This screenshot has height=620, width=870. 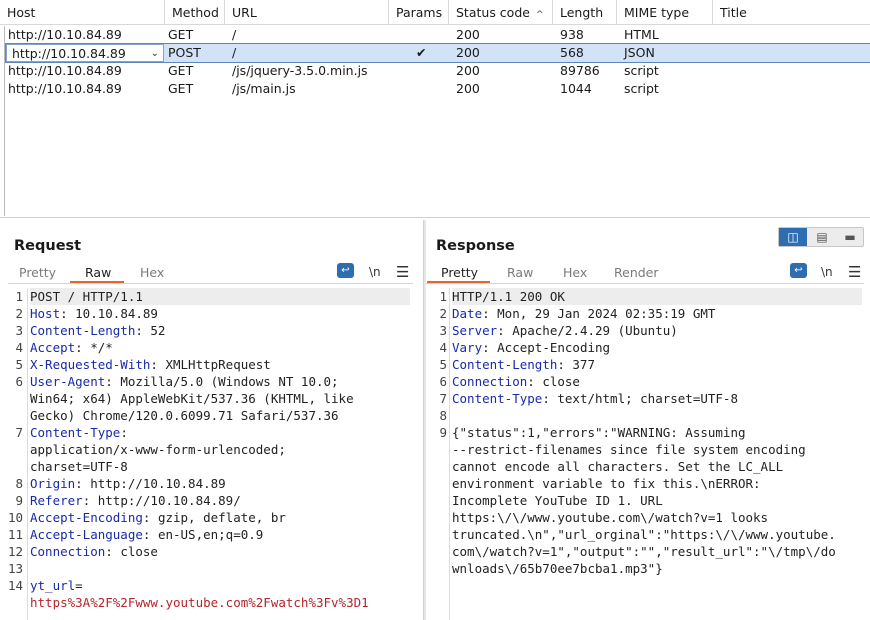 I want to click on cell-method: POST, so click(x=184, y=52).